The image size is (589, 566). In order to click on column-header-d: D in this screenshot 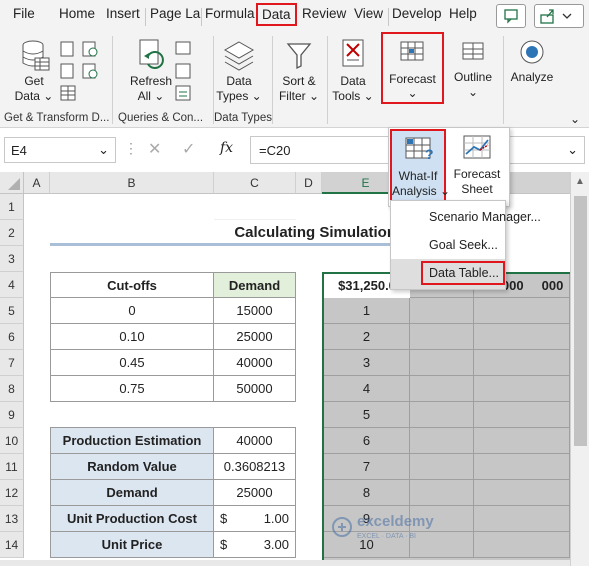, I will do `click(309, 183)`.